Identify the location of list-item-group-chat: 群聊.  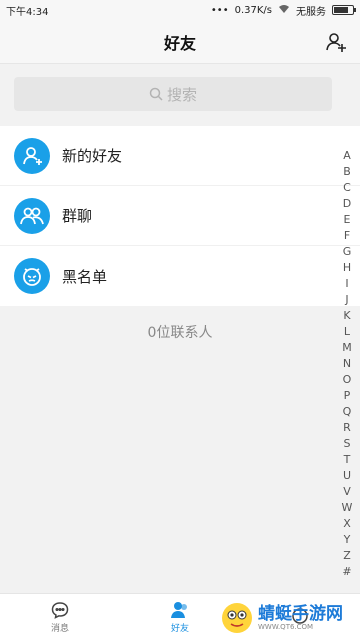
(180, 216).